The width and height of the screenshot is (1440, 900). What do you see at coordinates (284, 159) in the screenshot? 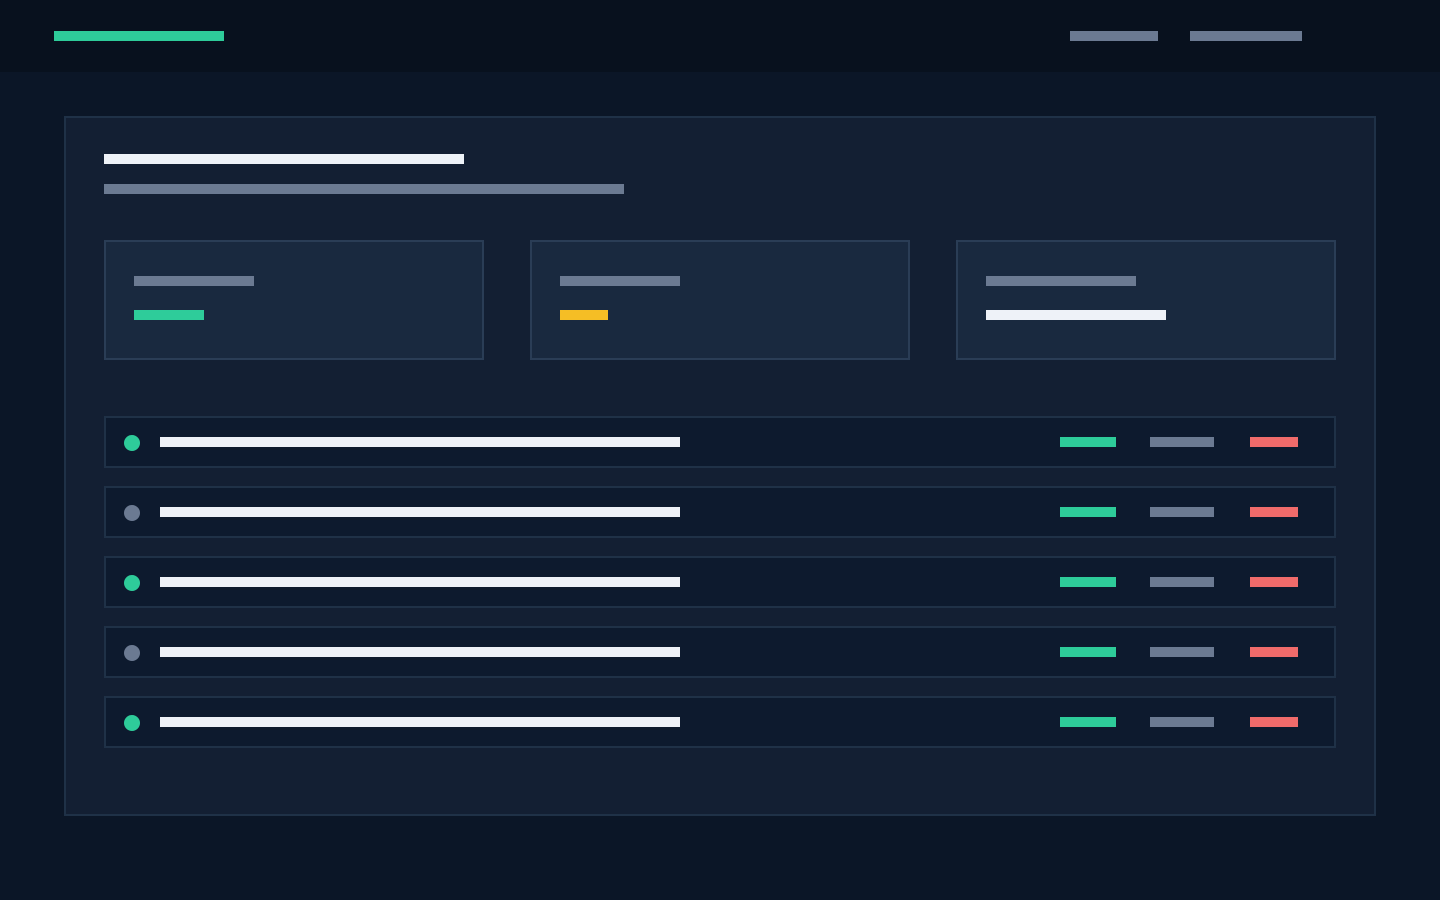
I see `page-title` at bounding box center [284, 159].